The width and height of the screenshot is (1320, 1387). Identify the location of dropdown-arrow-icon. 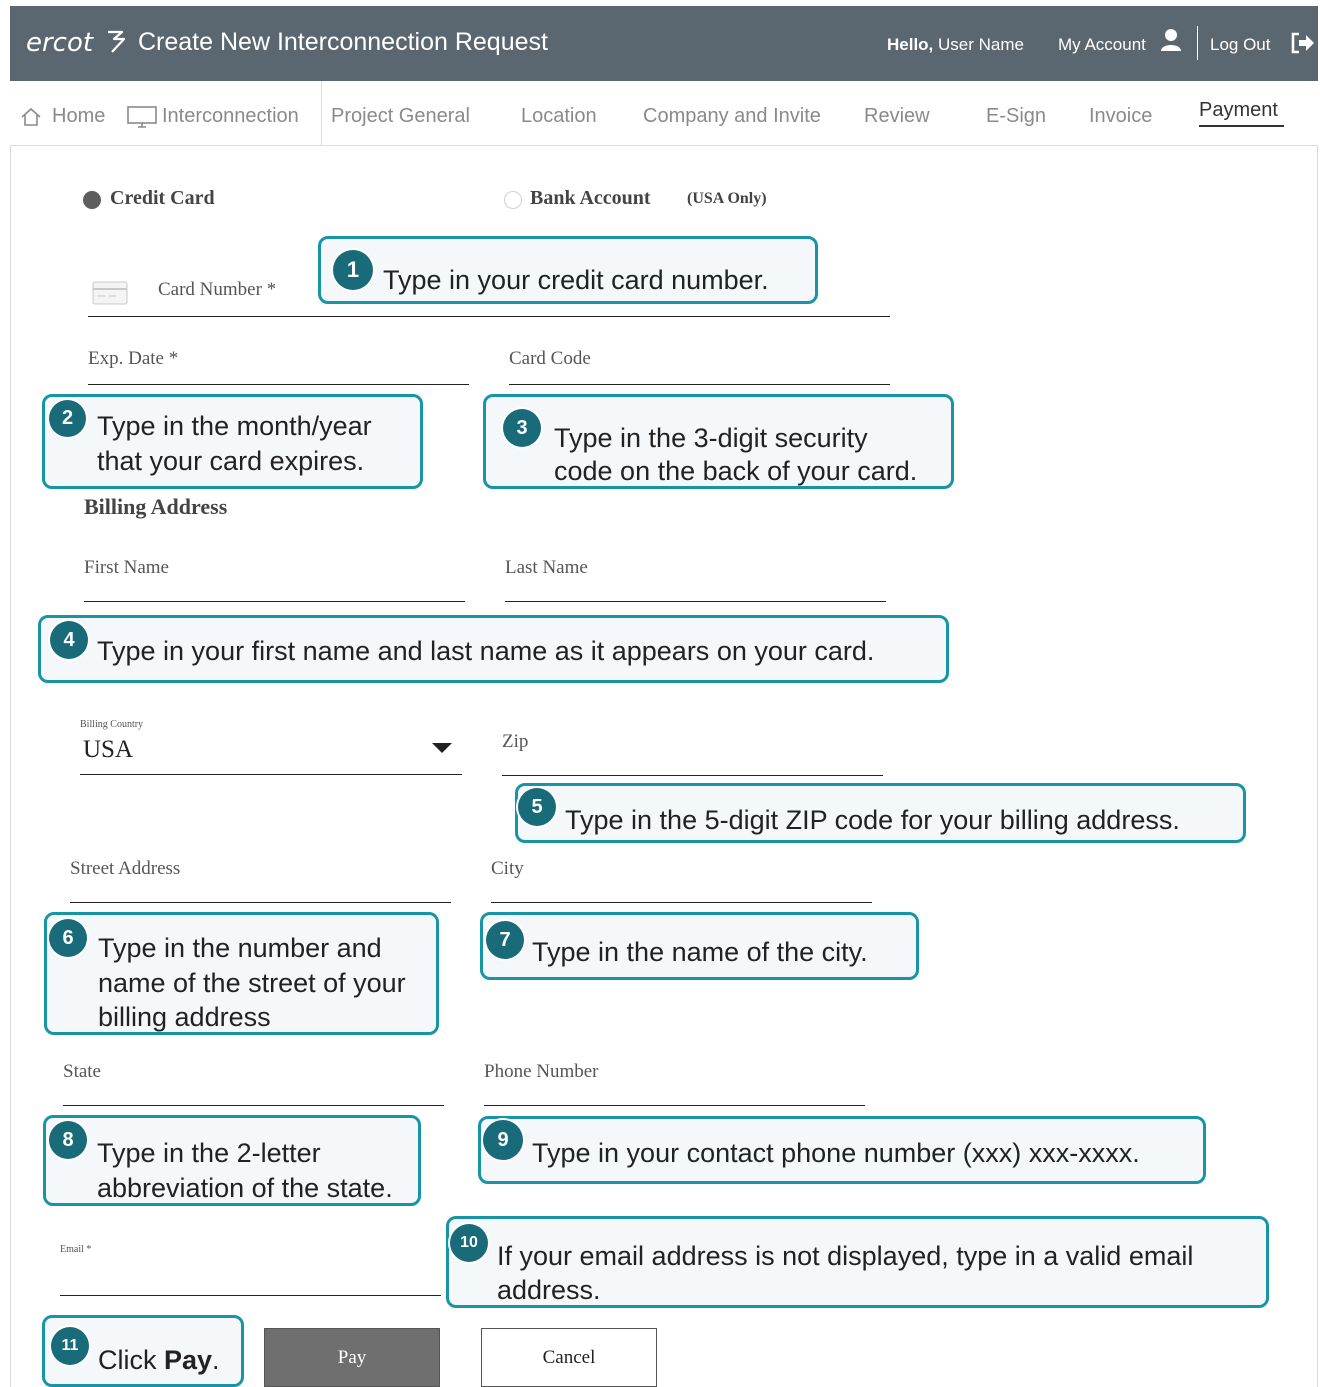
(442, 748).